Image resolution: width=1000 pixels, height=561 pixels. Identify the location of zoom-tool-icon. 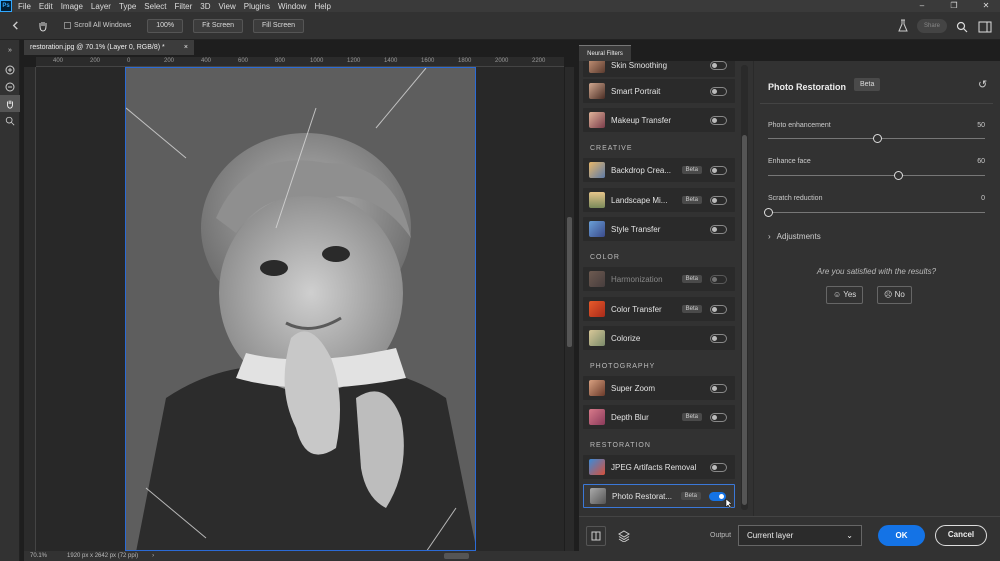
(10, 120).